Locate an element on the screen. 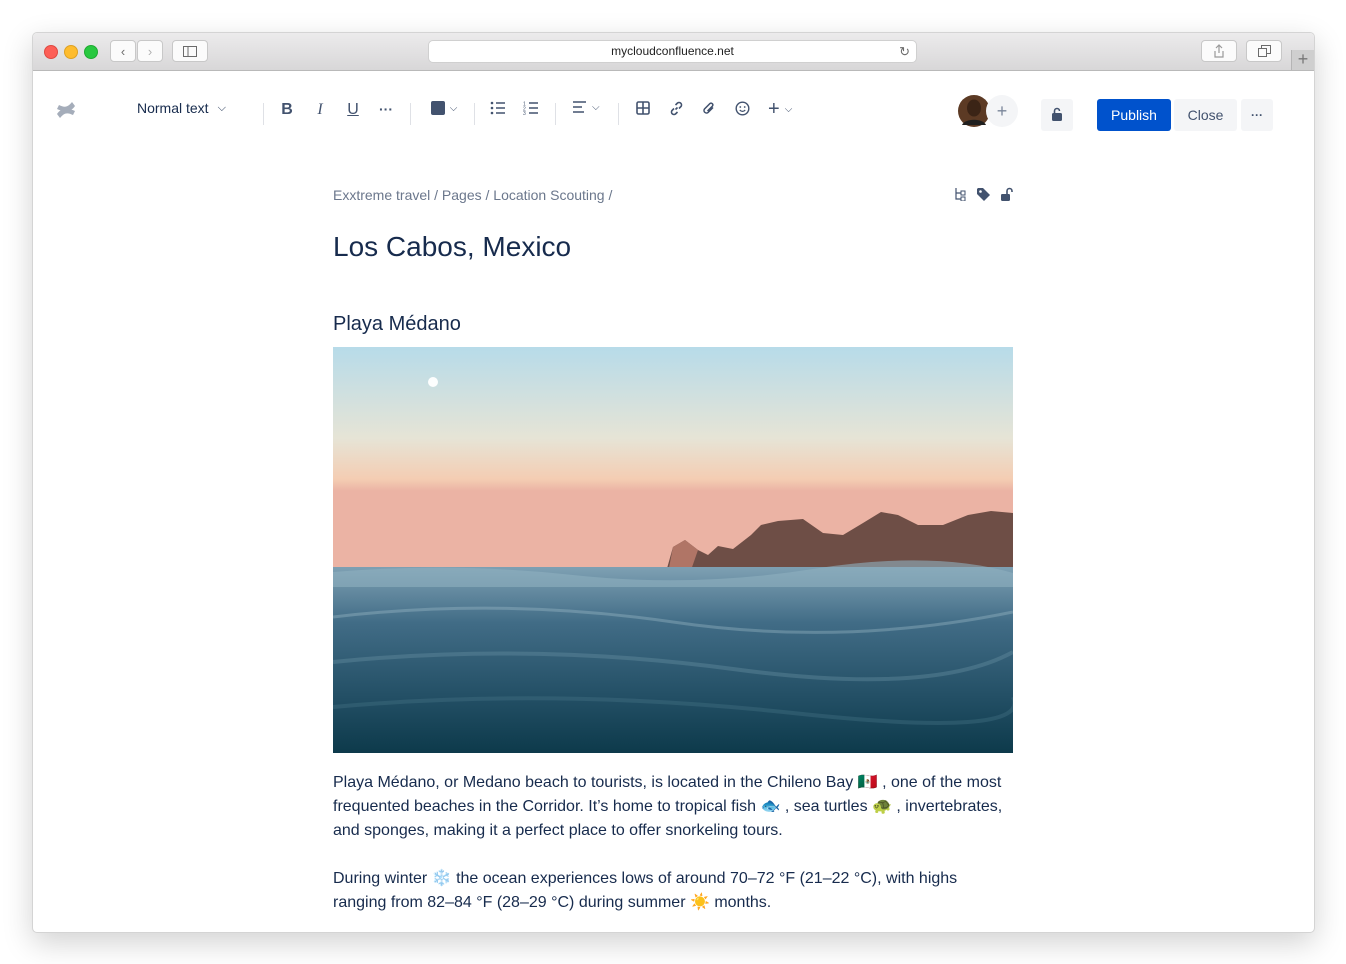  insert-plus-icon: + ⌵ is located at coordinates (780, 109).